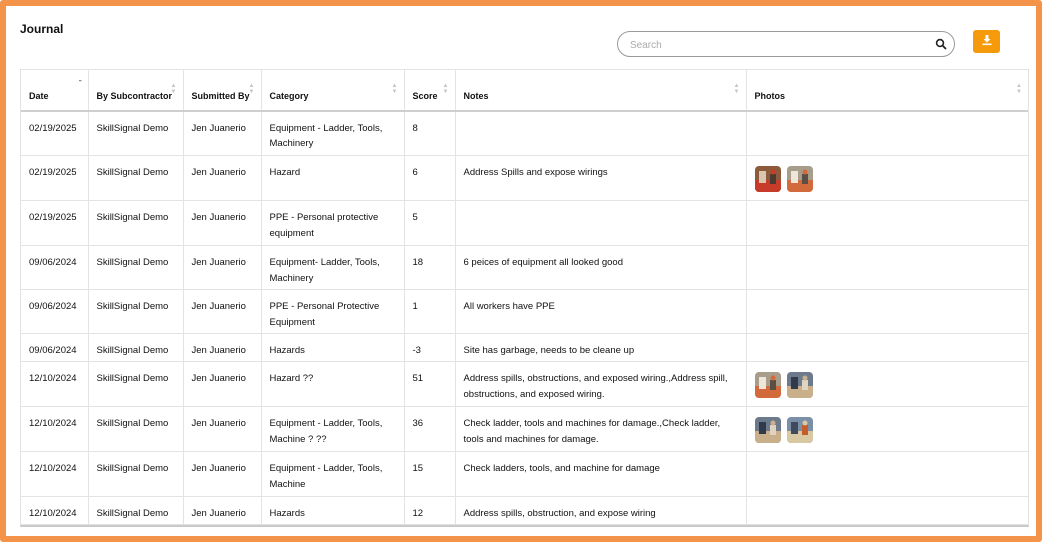 The width and height of the screenshot is (1042, 542). What do you see at coordinates (134, 95) in the screenshot?
I see `column-header-label: By Subcontractor` at bounding box center [134, 95].